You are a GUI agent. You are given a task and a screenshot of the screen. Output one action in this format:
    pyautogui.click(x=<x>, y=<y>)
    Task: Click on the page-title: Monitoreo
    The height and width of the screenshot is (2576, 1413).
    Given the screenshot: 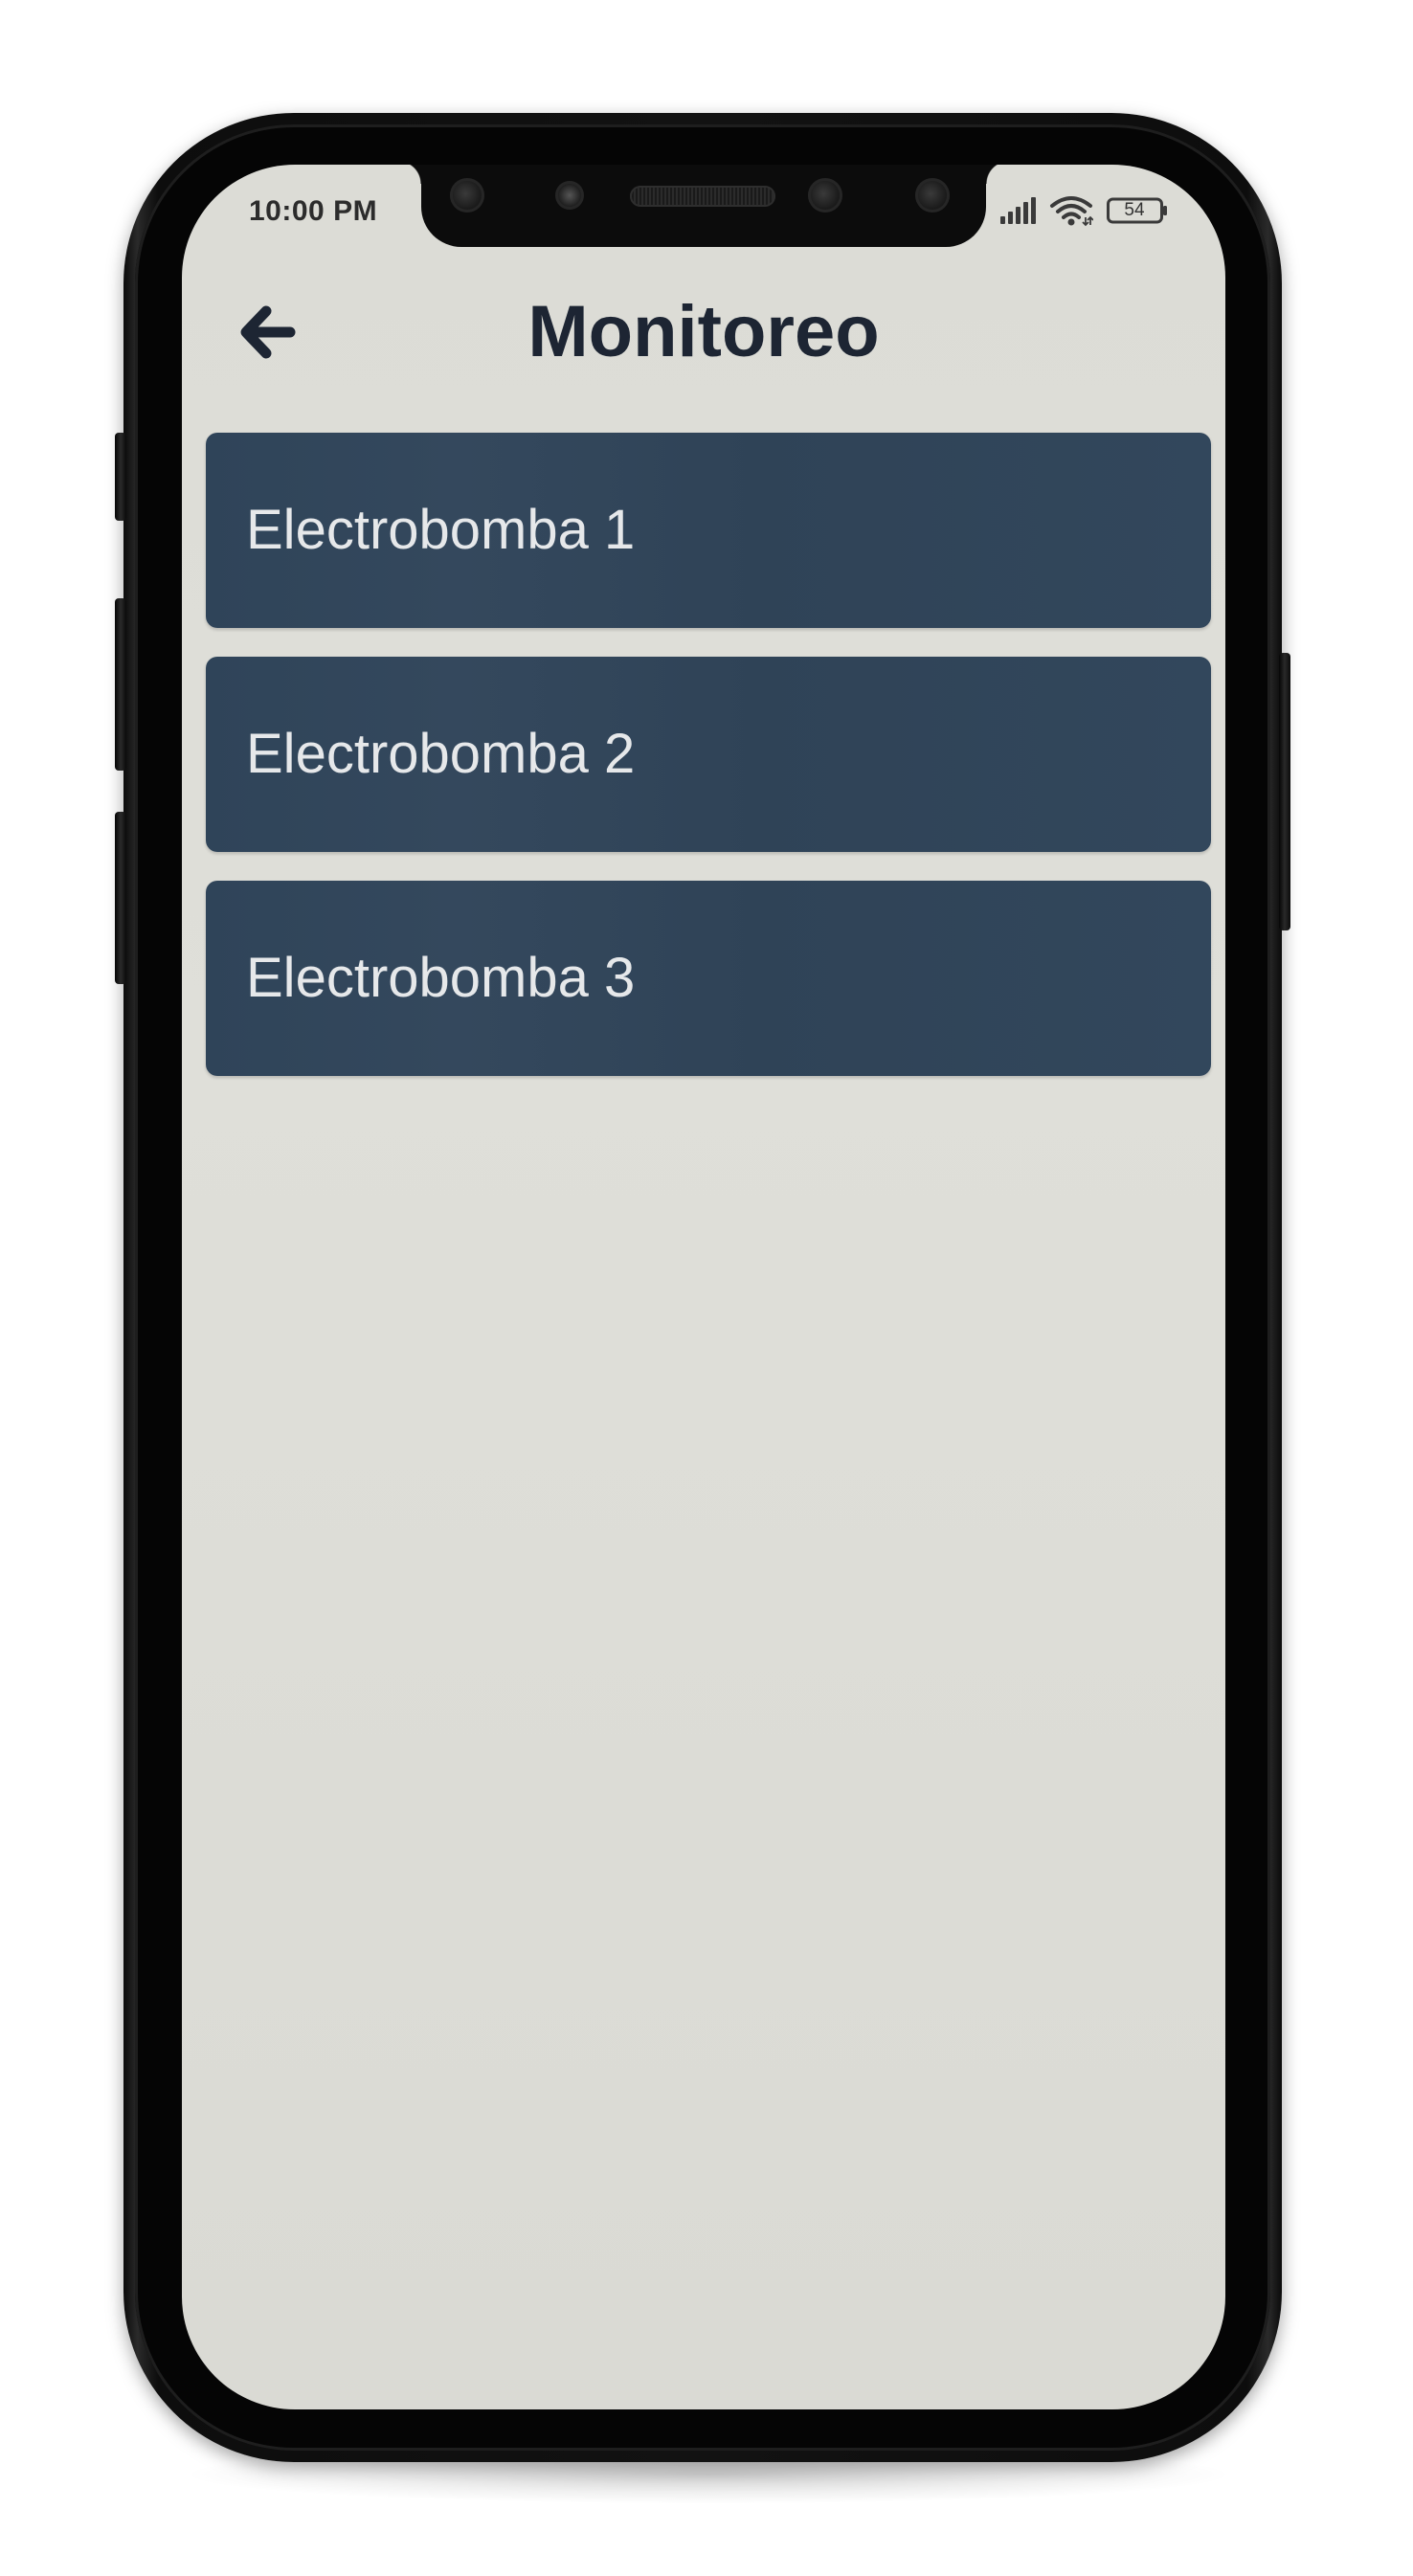 What is the action you would take?
    pyautogui.click(x=703, y=332)
    